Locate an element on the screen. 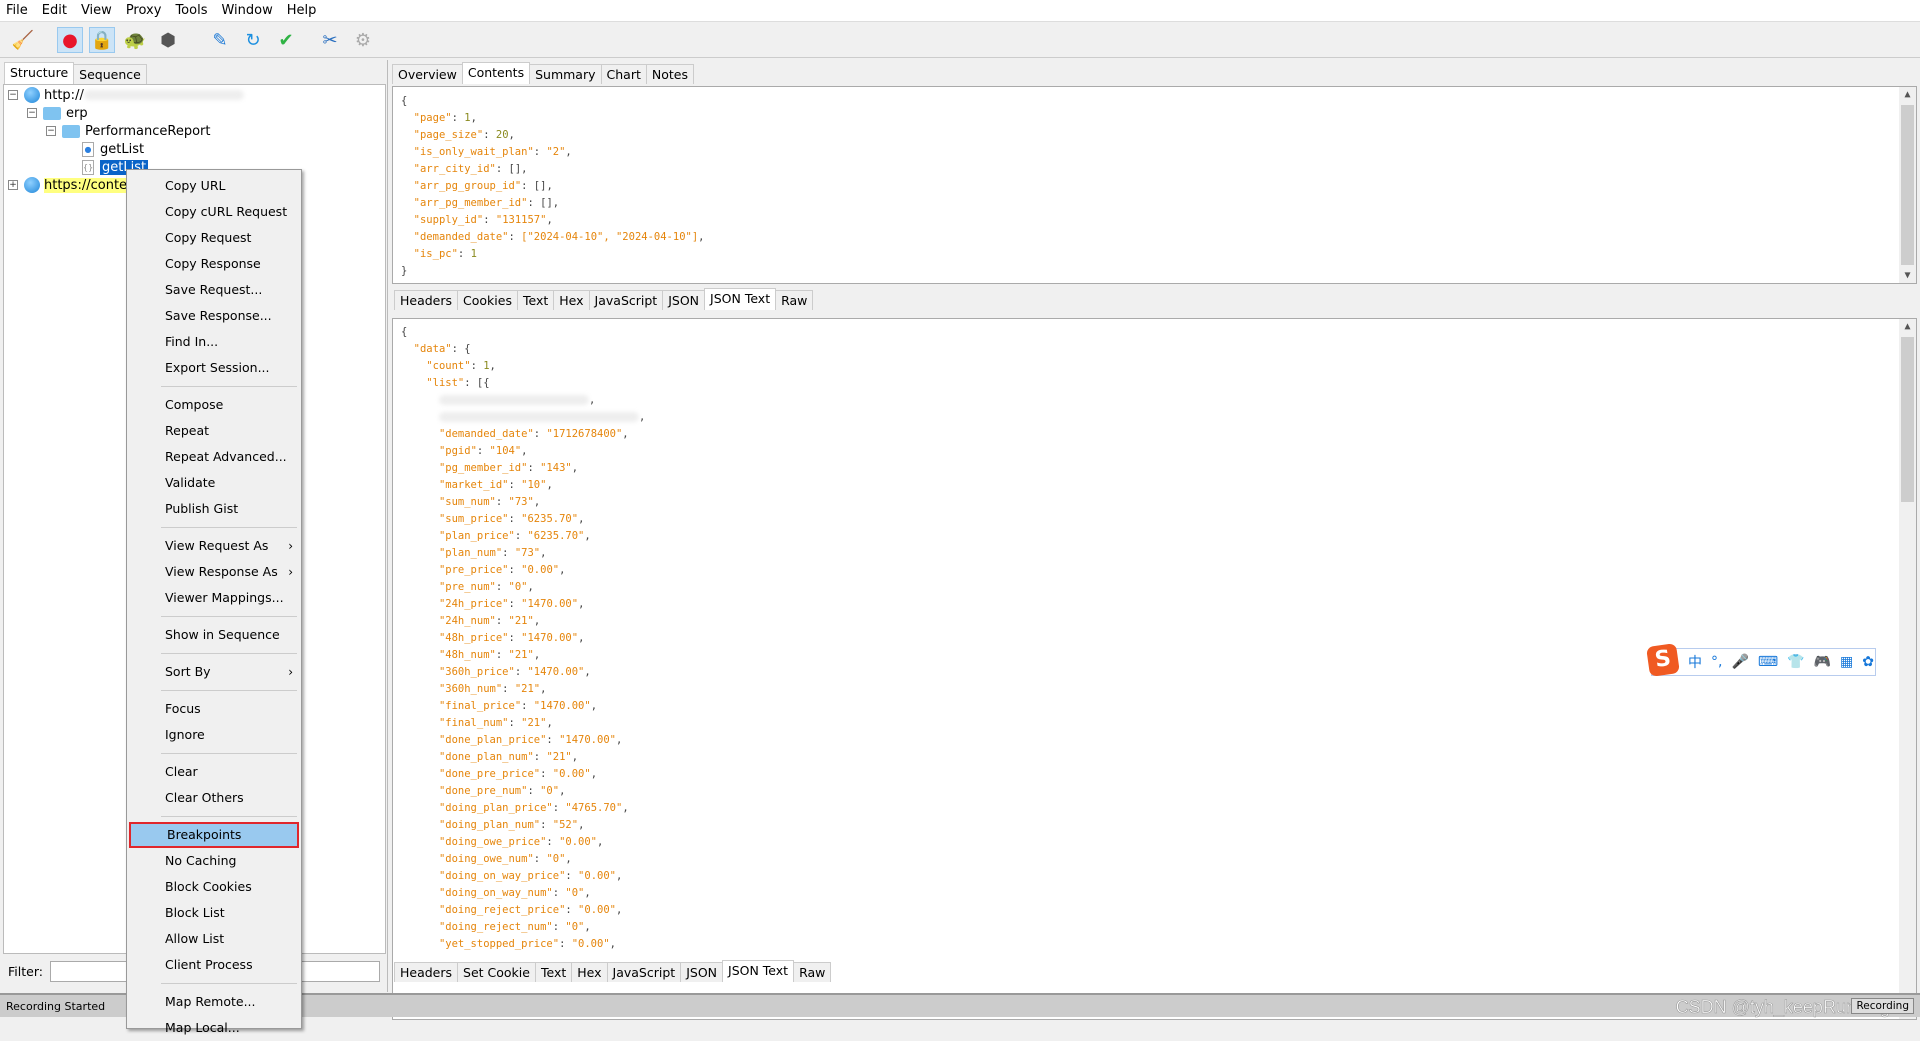  validate-check-button: ✔ is located at coordinates (286, 40).